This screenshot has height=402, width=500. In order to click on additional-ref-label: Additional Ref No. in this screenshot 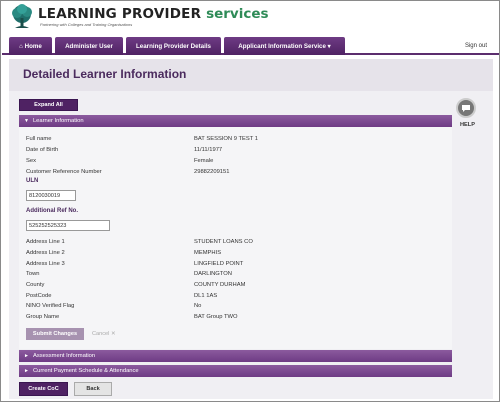, I will do `click(52, 211)`.